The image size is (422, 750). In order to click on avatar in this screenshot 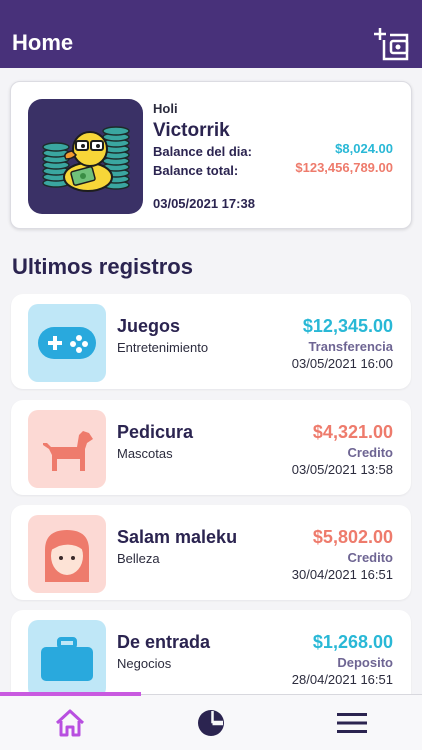, I will do `click(85, 156)`.